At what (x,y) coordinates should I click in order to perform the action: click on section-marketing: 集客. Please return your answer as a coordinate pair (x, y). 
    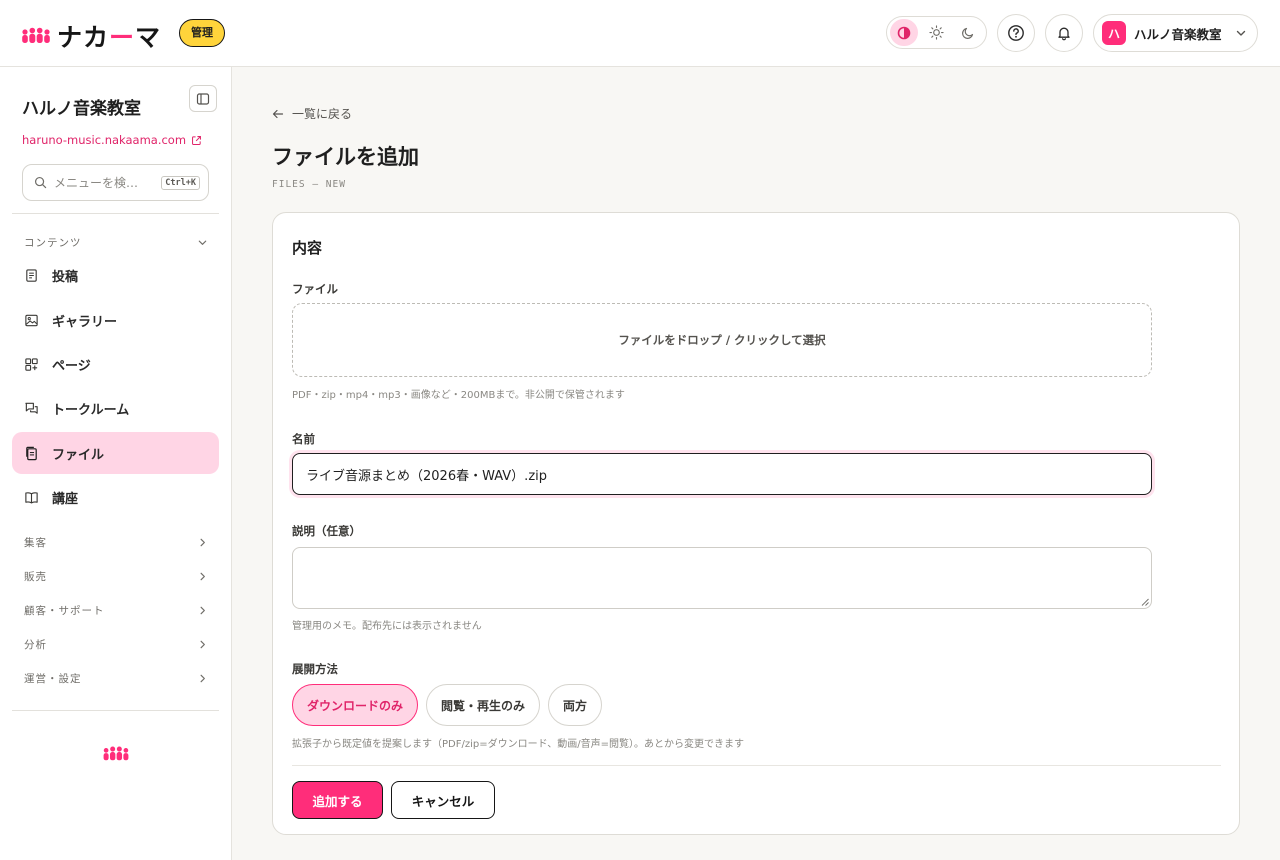
    Looking at the image, I should click on (116, 542).